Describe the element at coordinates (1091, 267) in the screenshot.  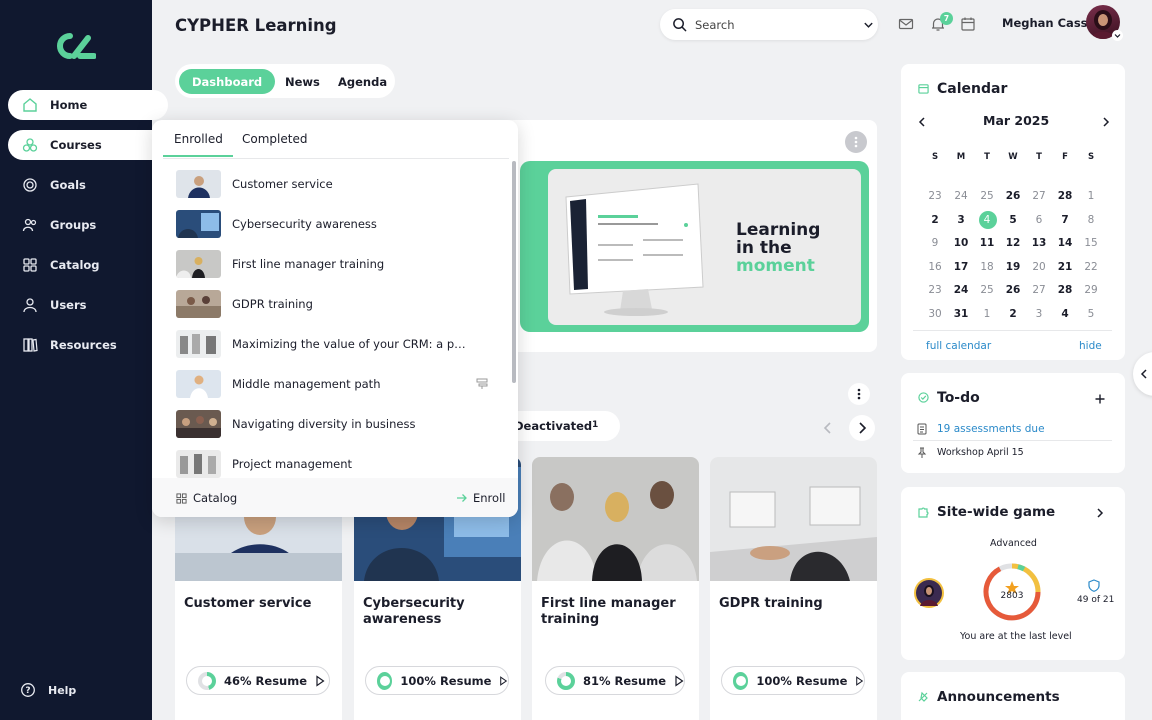
I see `calendar-day: 22` at that location.